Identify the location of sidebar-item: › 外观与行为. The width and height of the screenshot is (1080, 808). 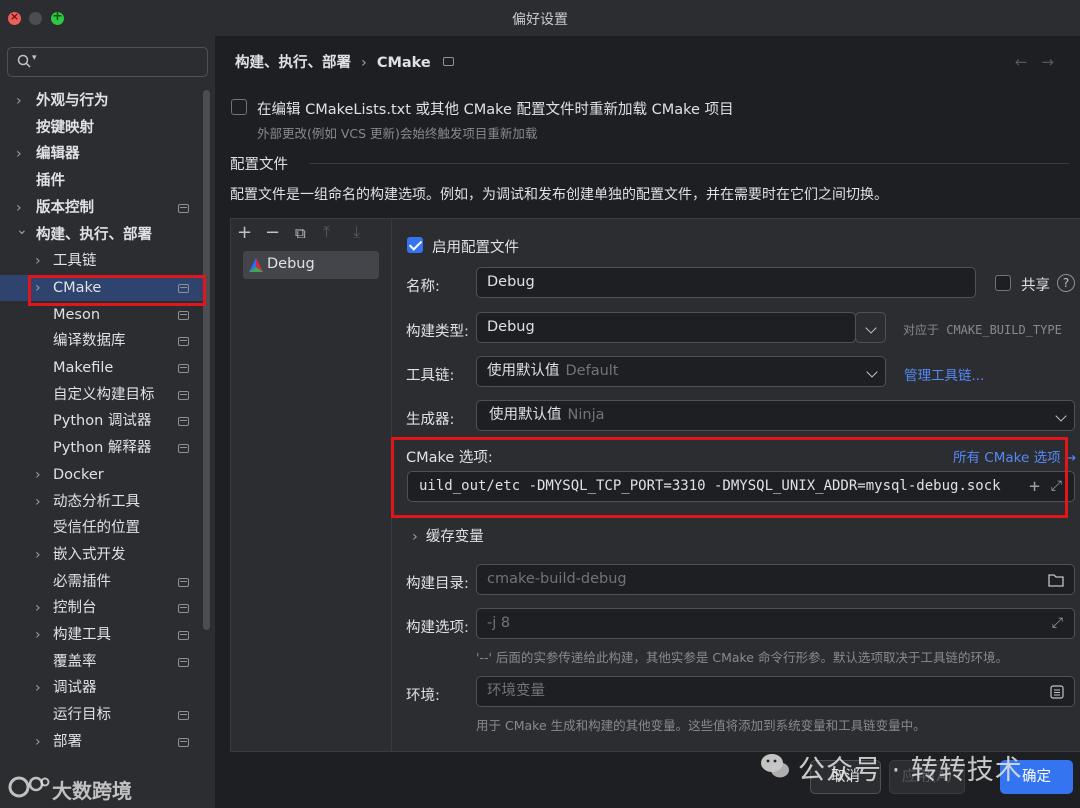
(102, 101).